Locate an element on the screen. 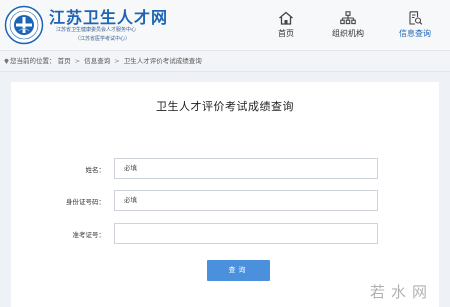 This screenshot has height=307, width=450. nav-item-organization: 组织机构 is located at coordinates (348, 25).